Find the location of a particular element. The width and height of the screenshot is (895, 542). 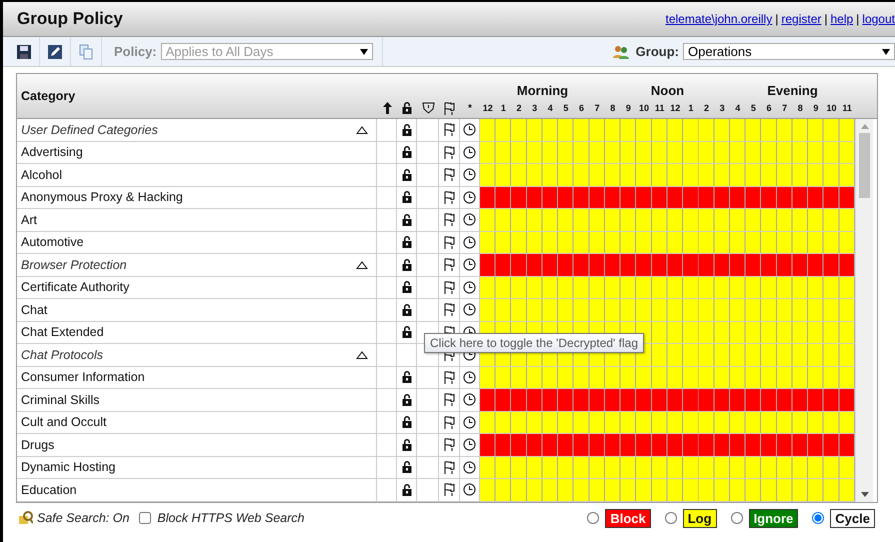

category-name: Chat is located at coordinates (34, 309).